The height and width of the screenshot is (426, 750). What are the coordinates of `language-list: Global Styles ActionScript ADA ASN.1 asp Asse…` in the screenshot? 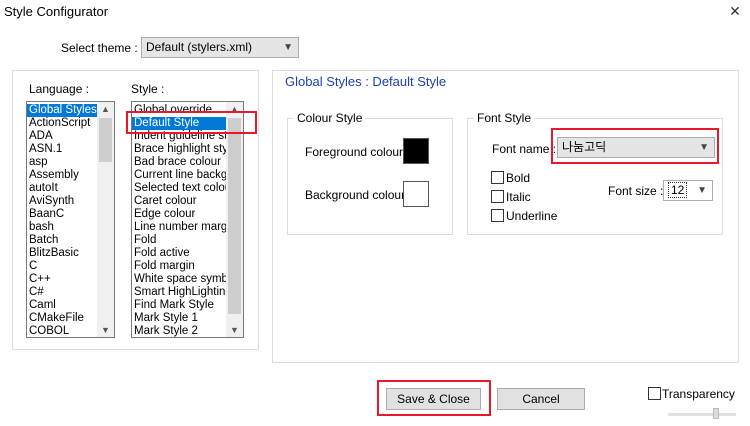 It's located at (70, 219).